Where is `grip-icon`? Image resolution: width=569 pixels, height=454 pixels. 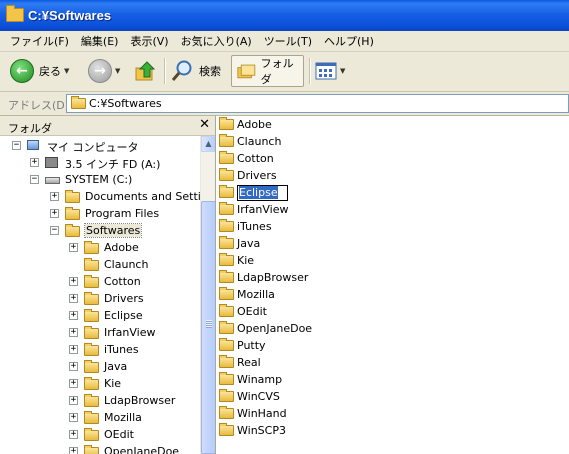 grip-icon is located at coordinates (209, 324).